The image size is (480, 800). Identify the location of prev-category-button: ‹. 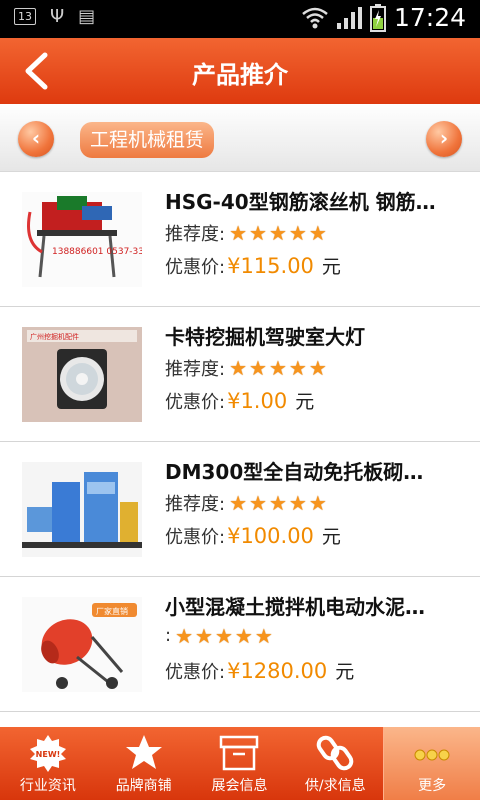
(36, 139).